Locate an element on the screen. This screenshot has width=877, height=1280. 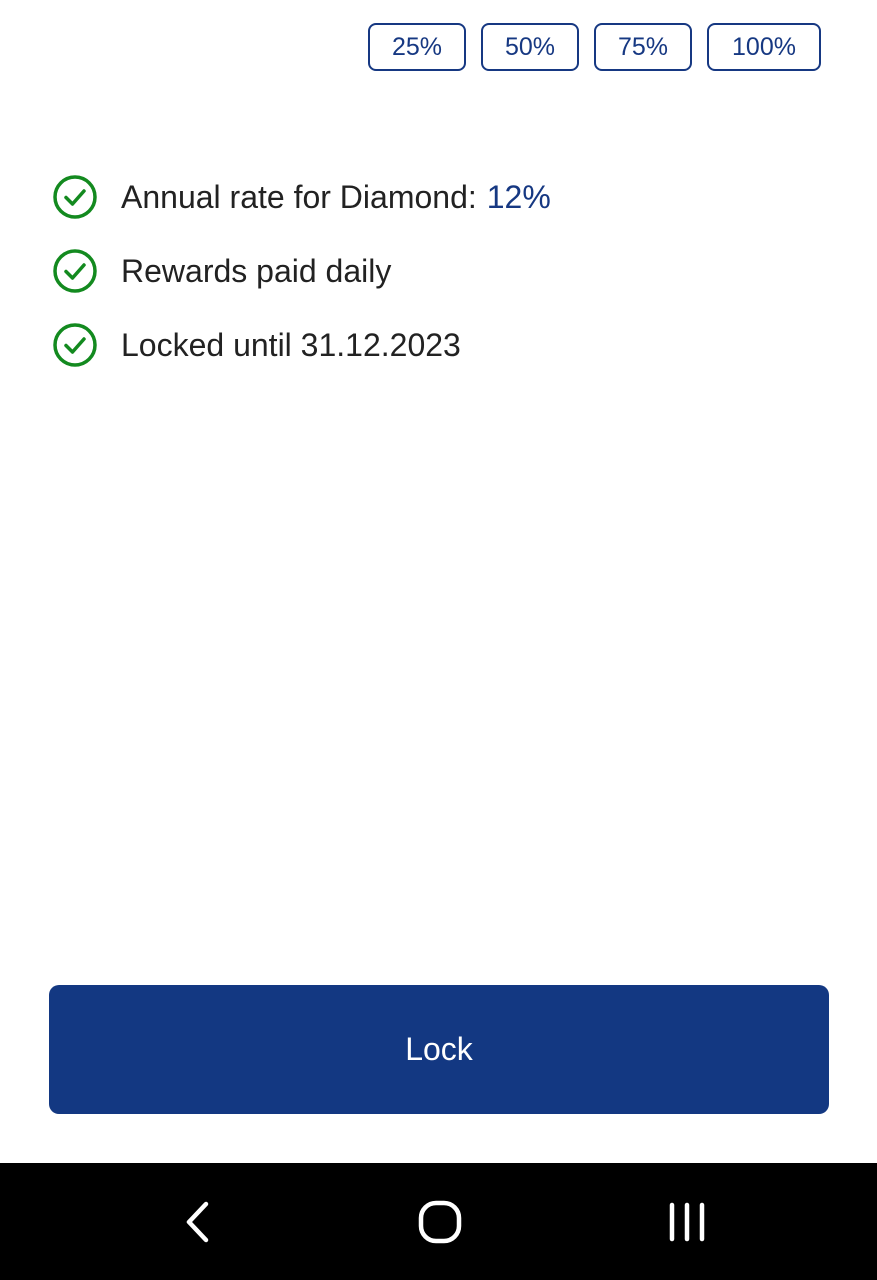
back-chevron-icon is located at coordinates (197, 1221).